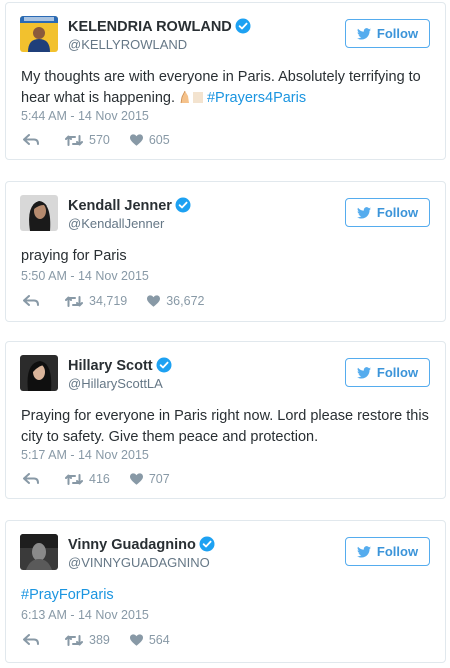 The width and height of the screenshot is (450, 668). I want to click on hashtag-link: #Prayers4Paris, so click(256, 98).